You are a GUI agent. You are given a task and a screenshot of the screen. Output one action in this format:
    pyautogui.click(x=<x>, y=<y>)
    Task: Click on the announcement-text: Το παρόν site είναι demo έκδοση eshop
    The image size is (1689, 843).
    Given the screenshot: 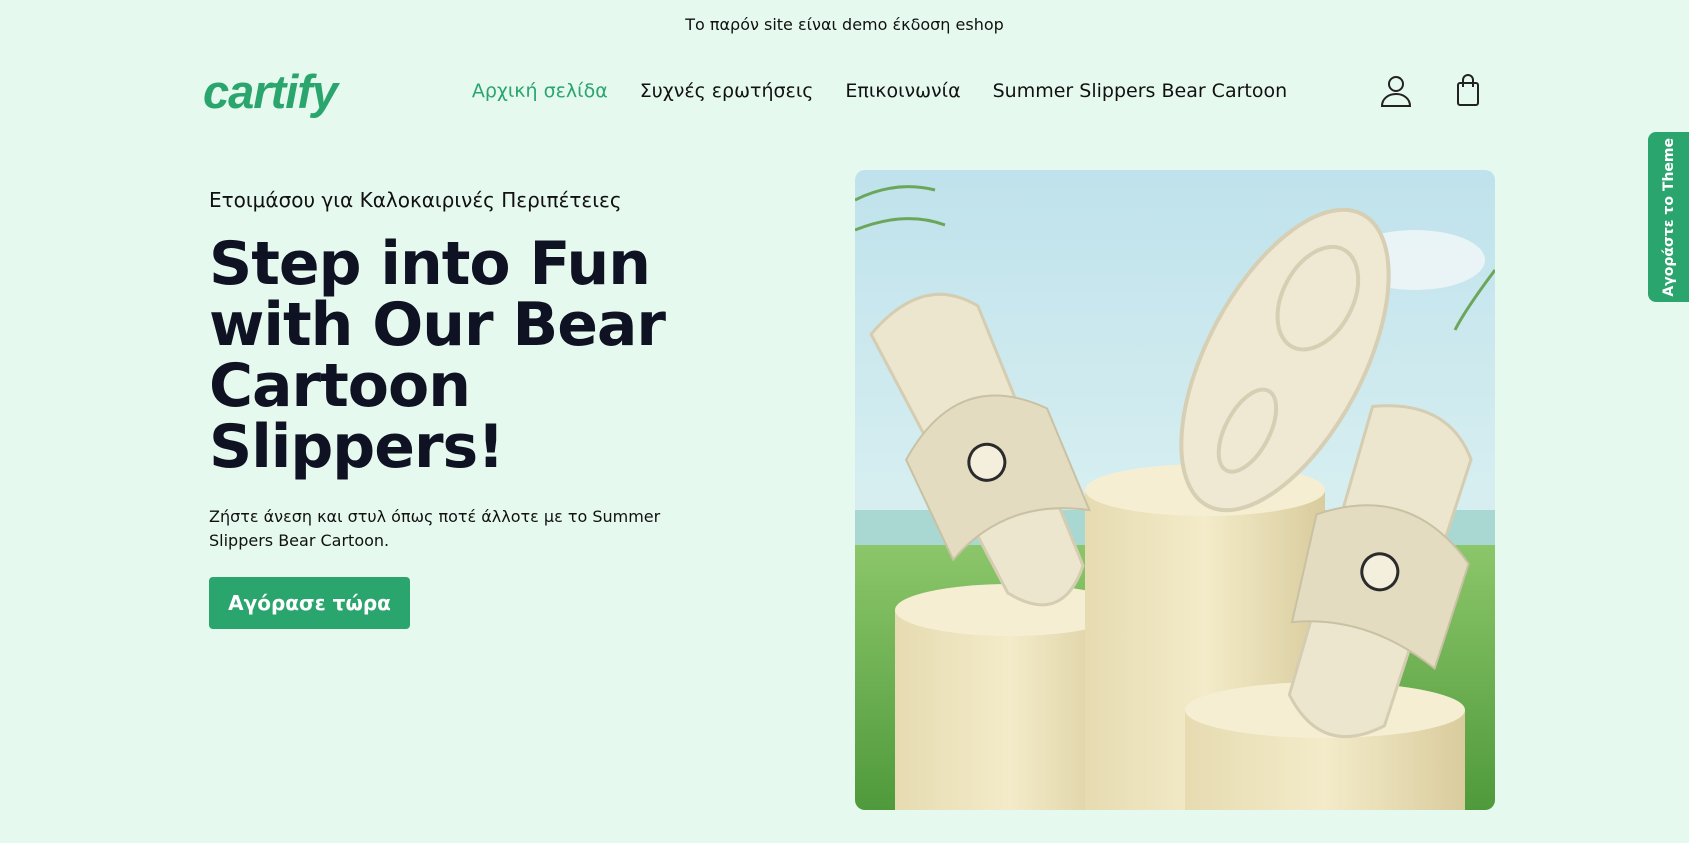 What is the action you would take?
    pyautogui.click(x=844, y=24)
    